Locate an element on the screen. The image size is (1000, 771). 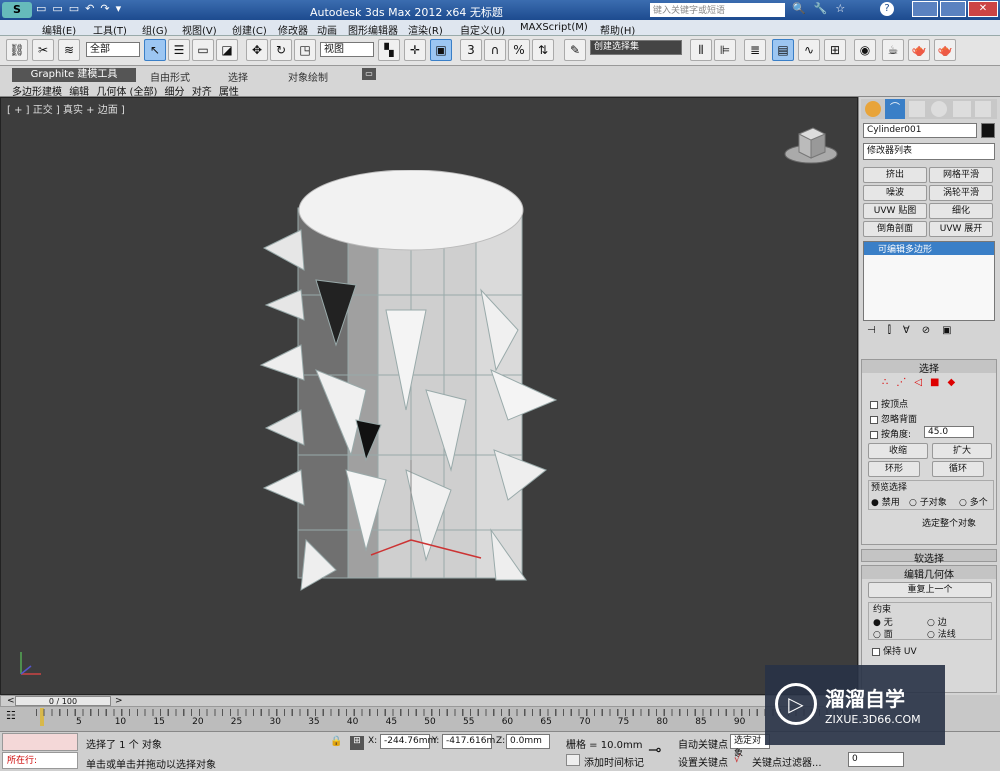
rectangular-selection-icon: ▭ is located at coordinates (203, 50).